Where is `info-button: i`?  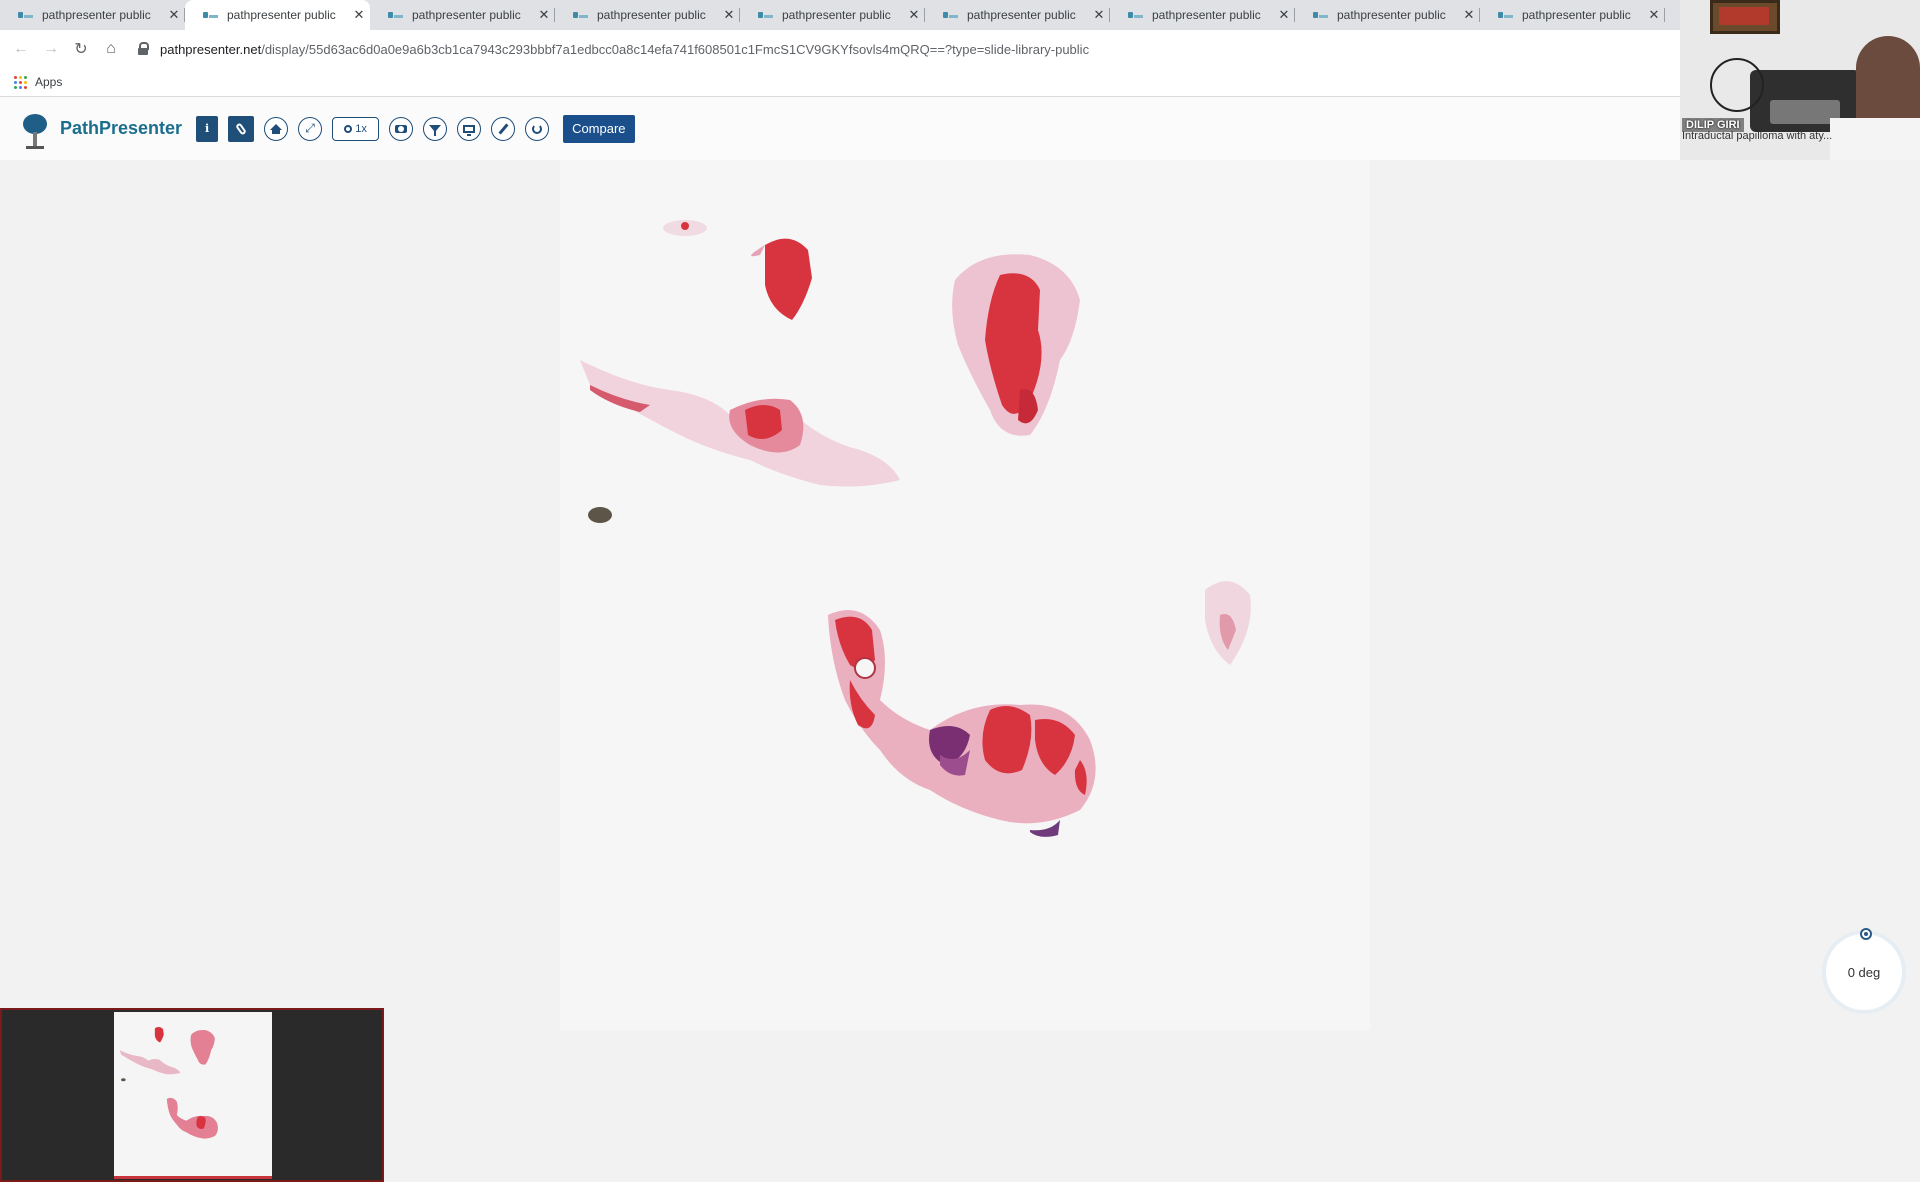 info-button: i is located at coordinates (207, 128).